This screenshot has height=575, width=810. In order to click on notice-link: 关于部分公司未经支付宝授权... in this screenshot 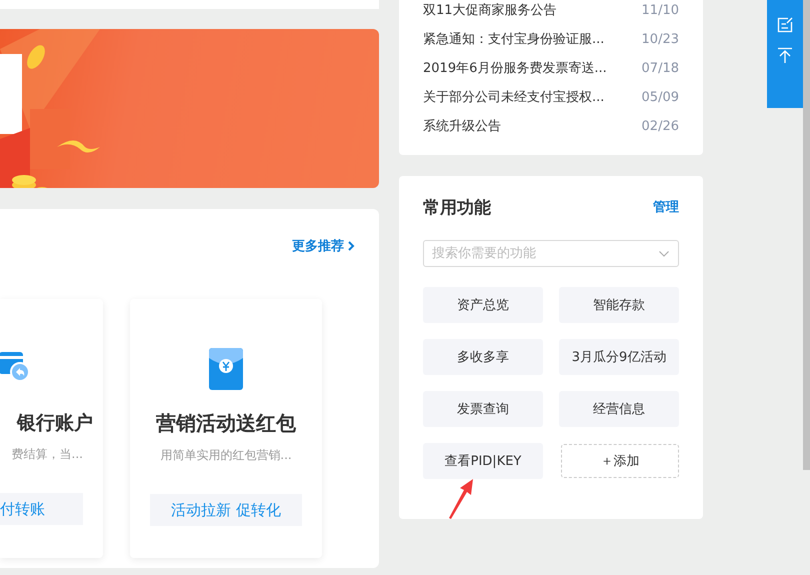, I will do `click(513, 97)`.